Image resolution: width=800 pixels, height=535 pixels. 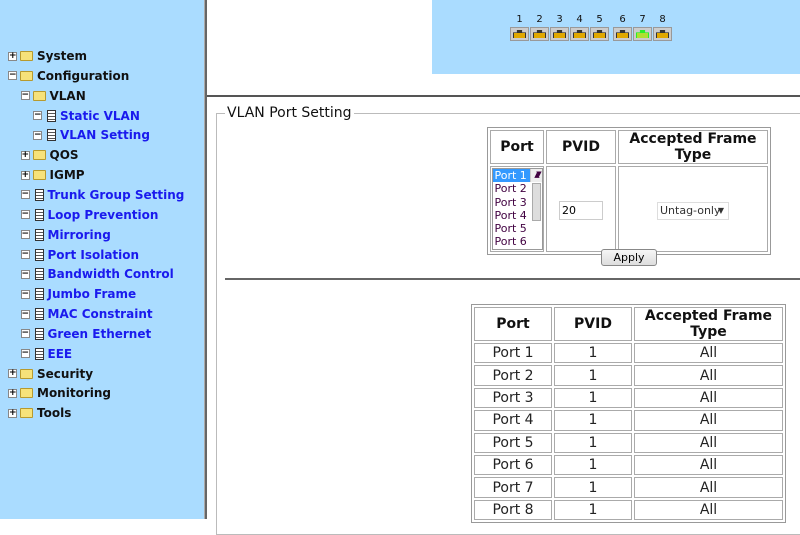 I want to click on cell-port: Port 2, so click(x=513, y=375).